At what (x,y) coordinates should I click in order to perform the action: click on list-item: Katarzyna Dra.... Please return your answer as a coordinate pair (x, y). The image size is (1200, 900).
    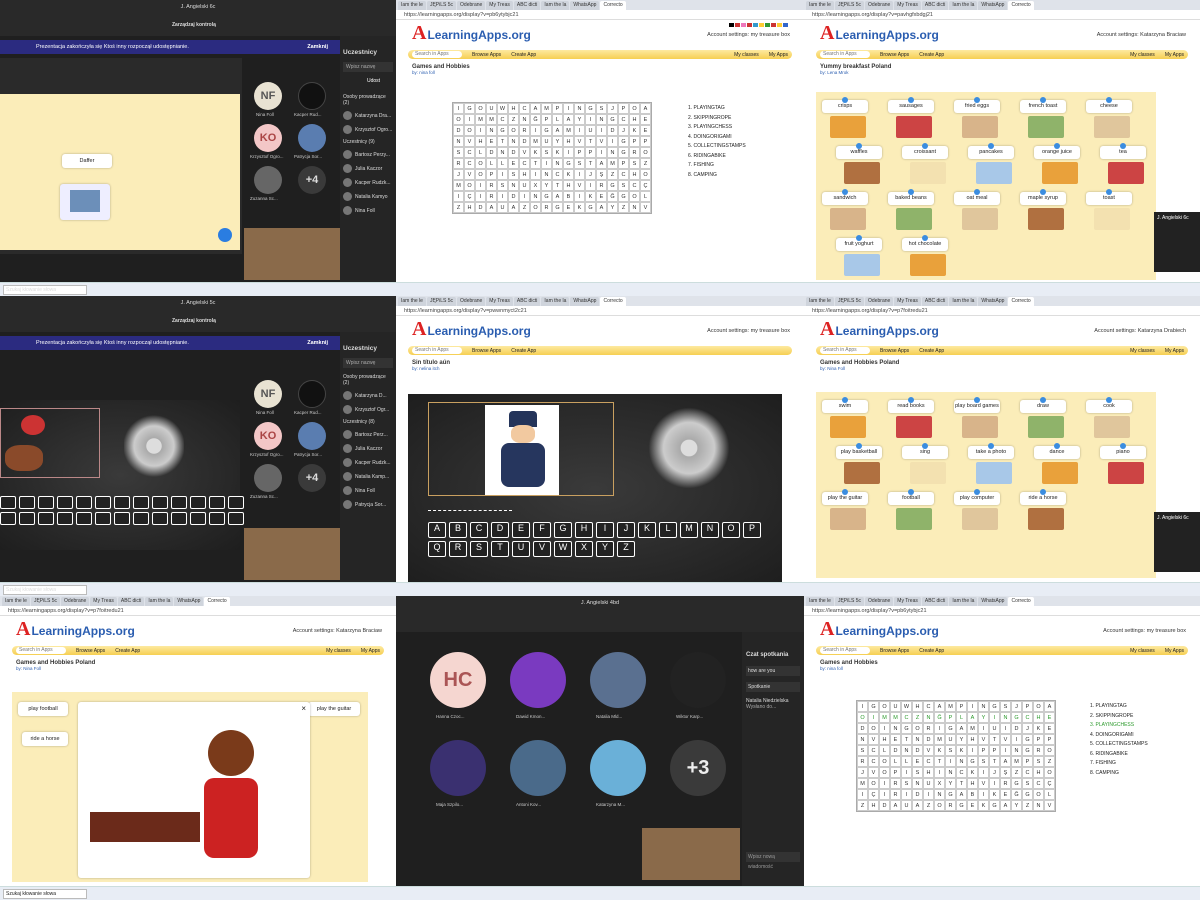
    Looking at the image, I should click on (368, 115).